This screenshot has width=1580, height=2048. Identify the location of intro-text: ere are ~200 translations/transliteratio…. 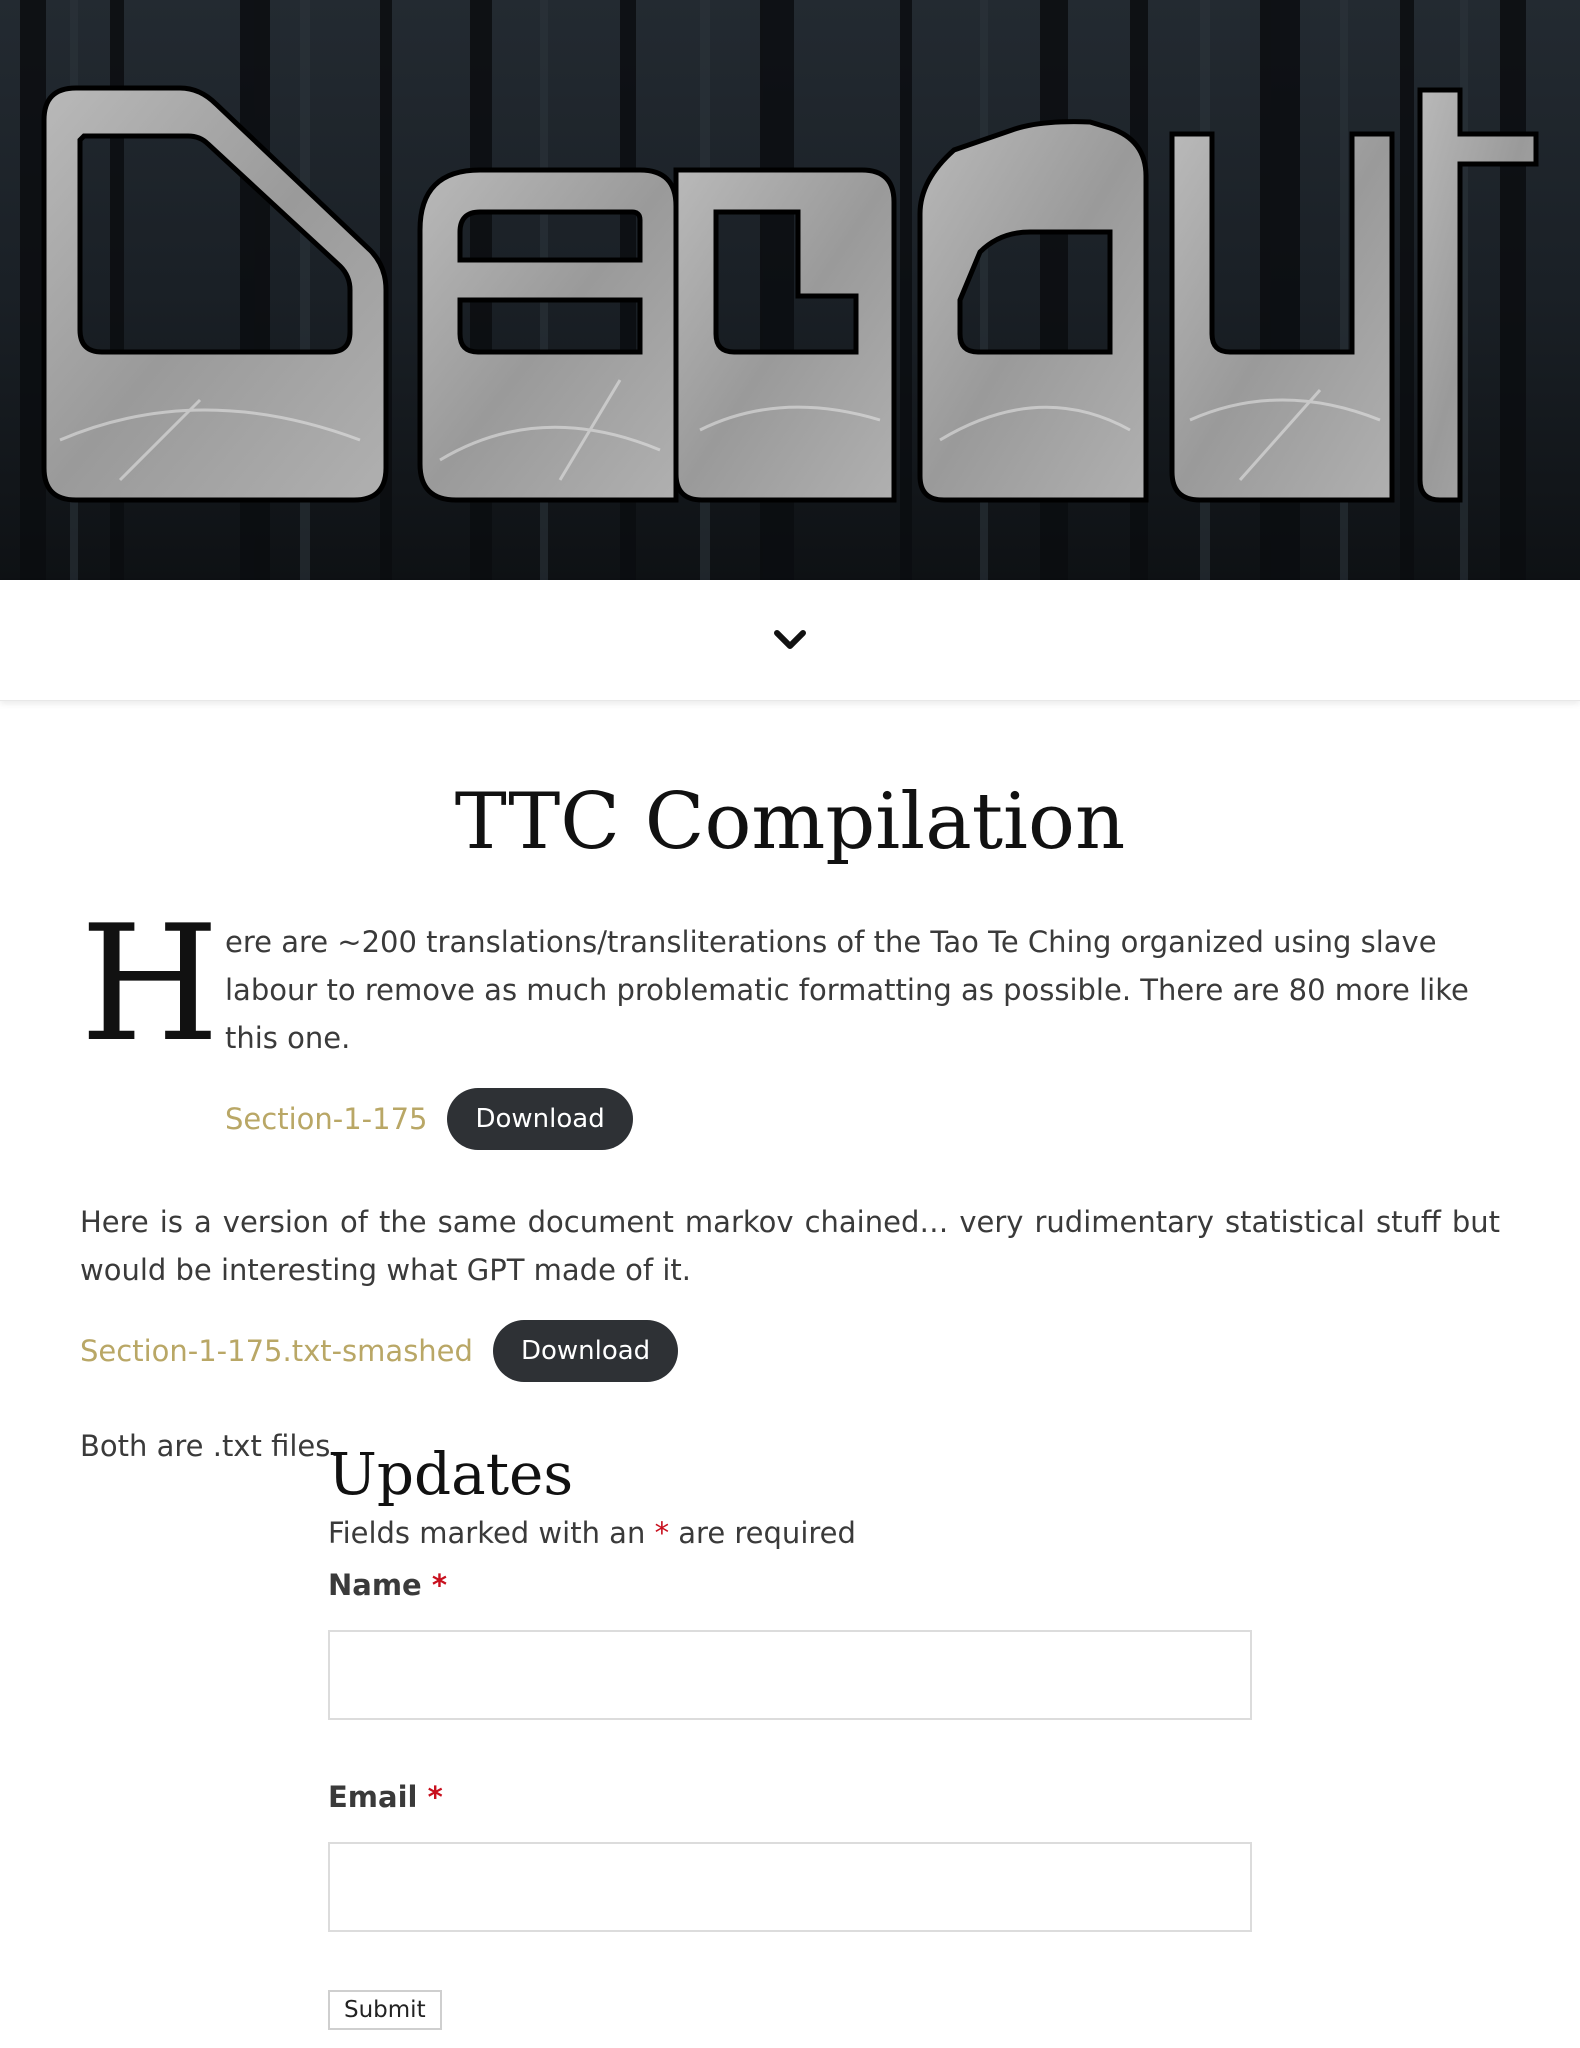
(847, 989).